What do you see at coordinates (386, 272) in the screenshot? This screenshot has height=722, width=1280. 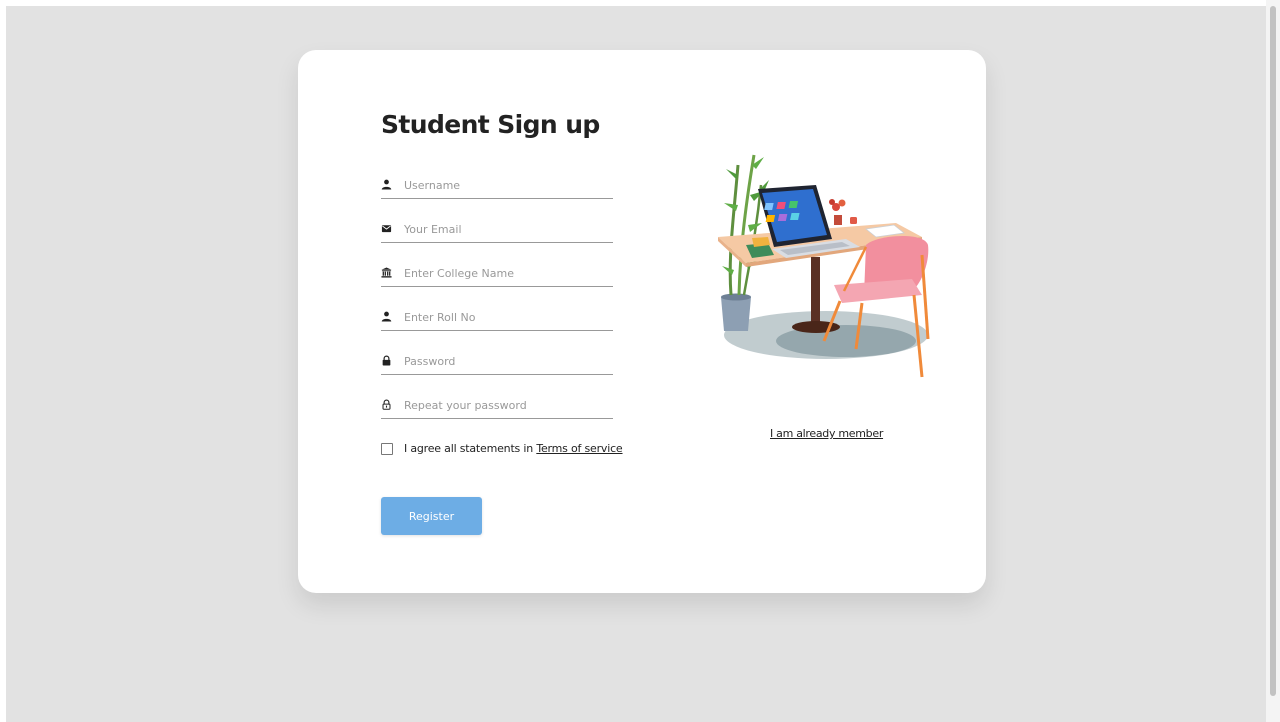 I see `college-icon` at bounding box center [386, 272].